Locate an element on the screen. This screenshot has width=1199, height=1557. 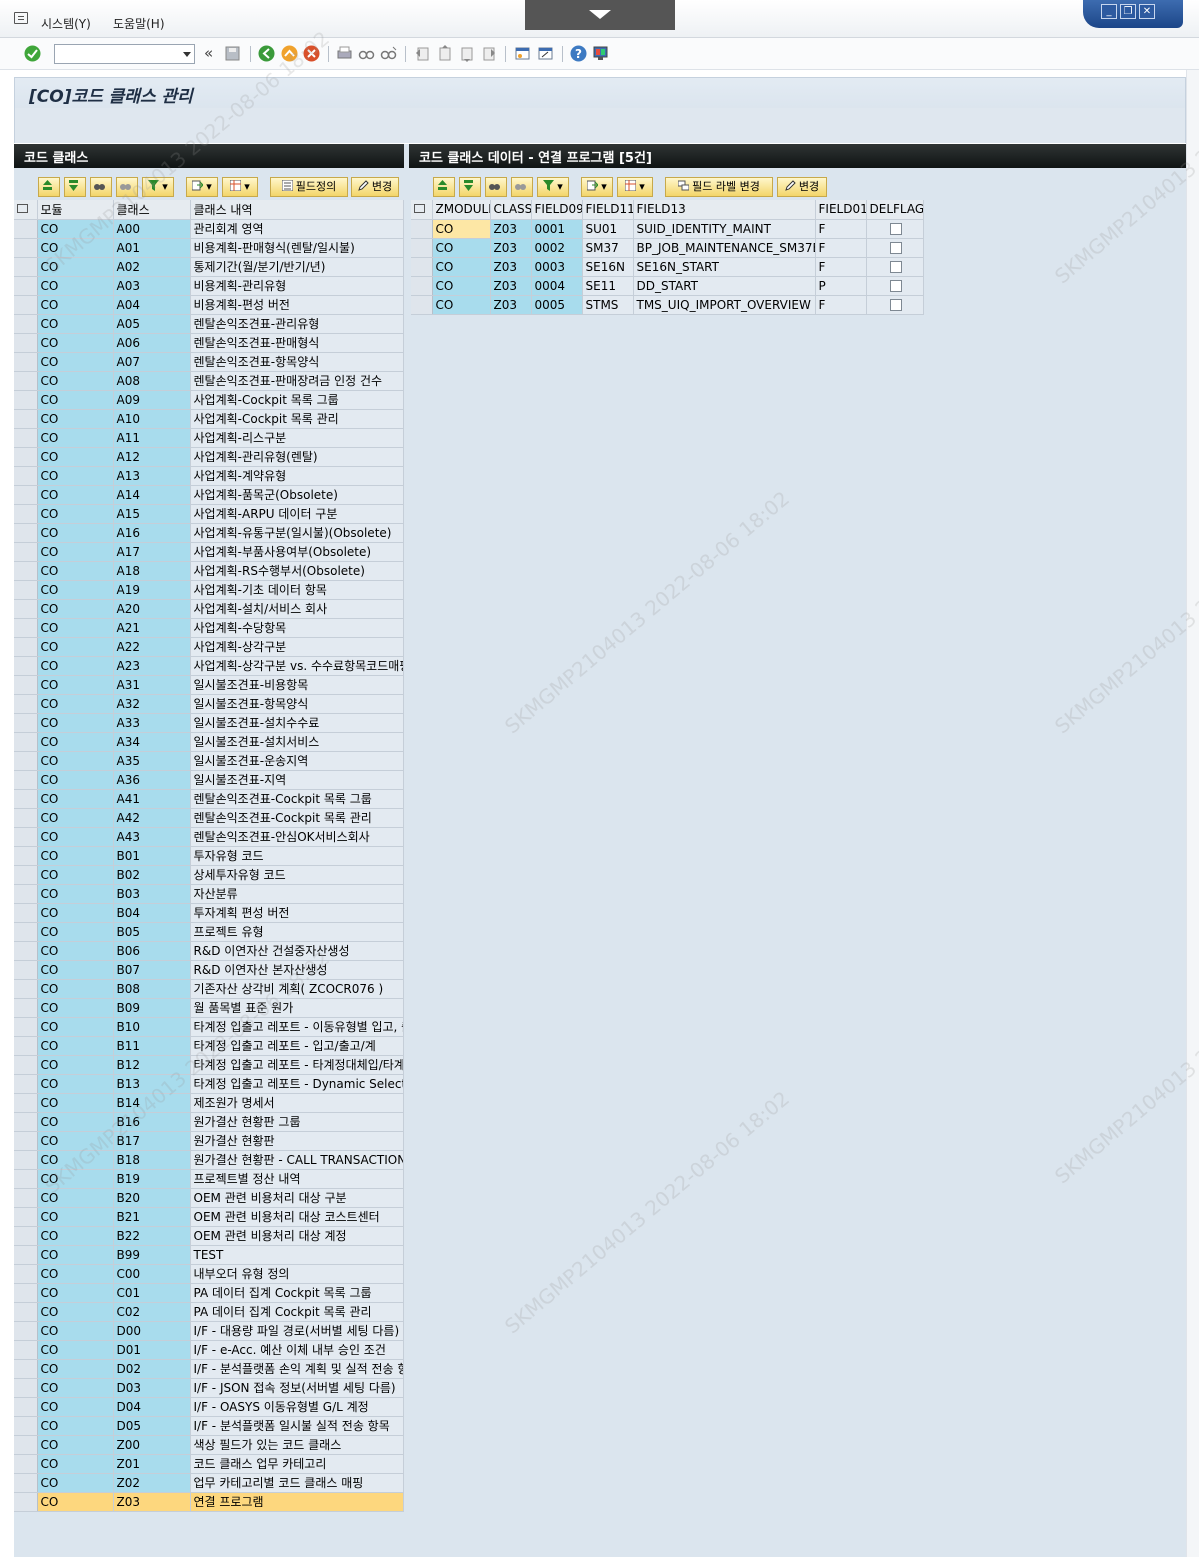
field09-cell: 0004 is located at coordinates (557, 286).